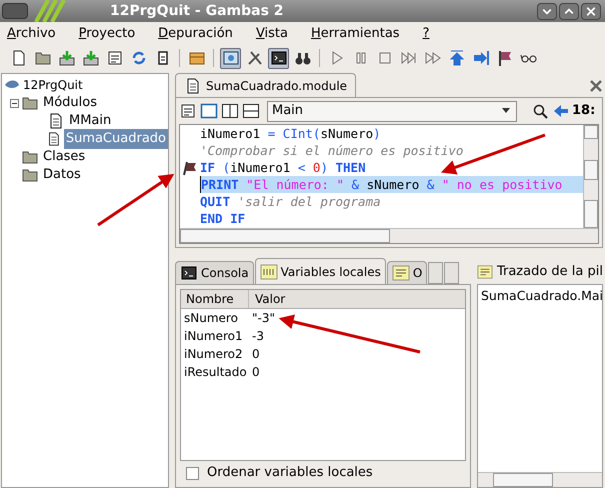  Describe the element at coordinates (596, 86) in the screenshot. I see `close-icon` at that location.